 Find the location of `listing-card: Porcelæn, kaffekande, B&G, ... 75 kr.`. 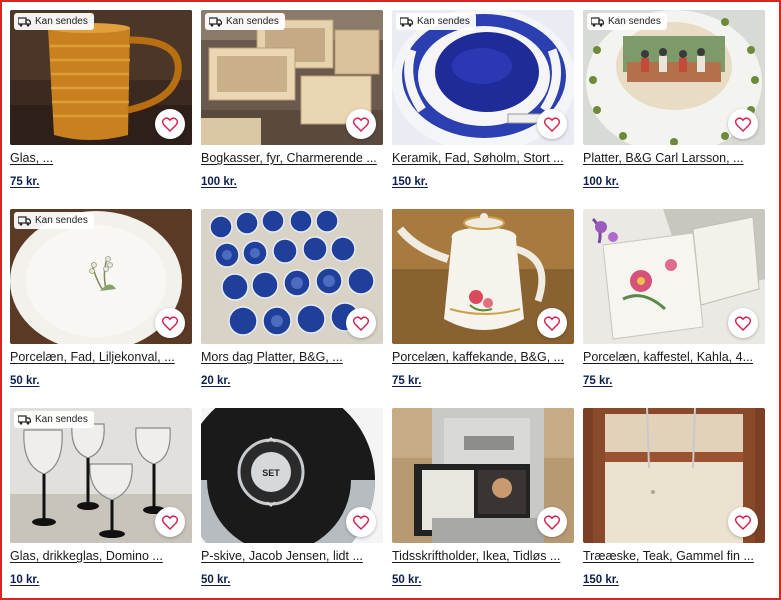

listing-card: Porcelæn, kaffekande, B&G, ... 75 kr. is located at coordinates (483, 299).